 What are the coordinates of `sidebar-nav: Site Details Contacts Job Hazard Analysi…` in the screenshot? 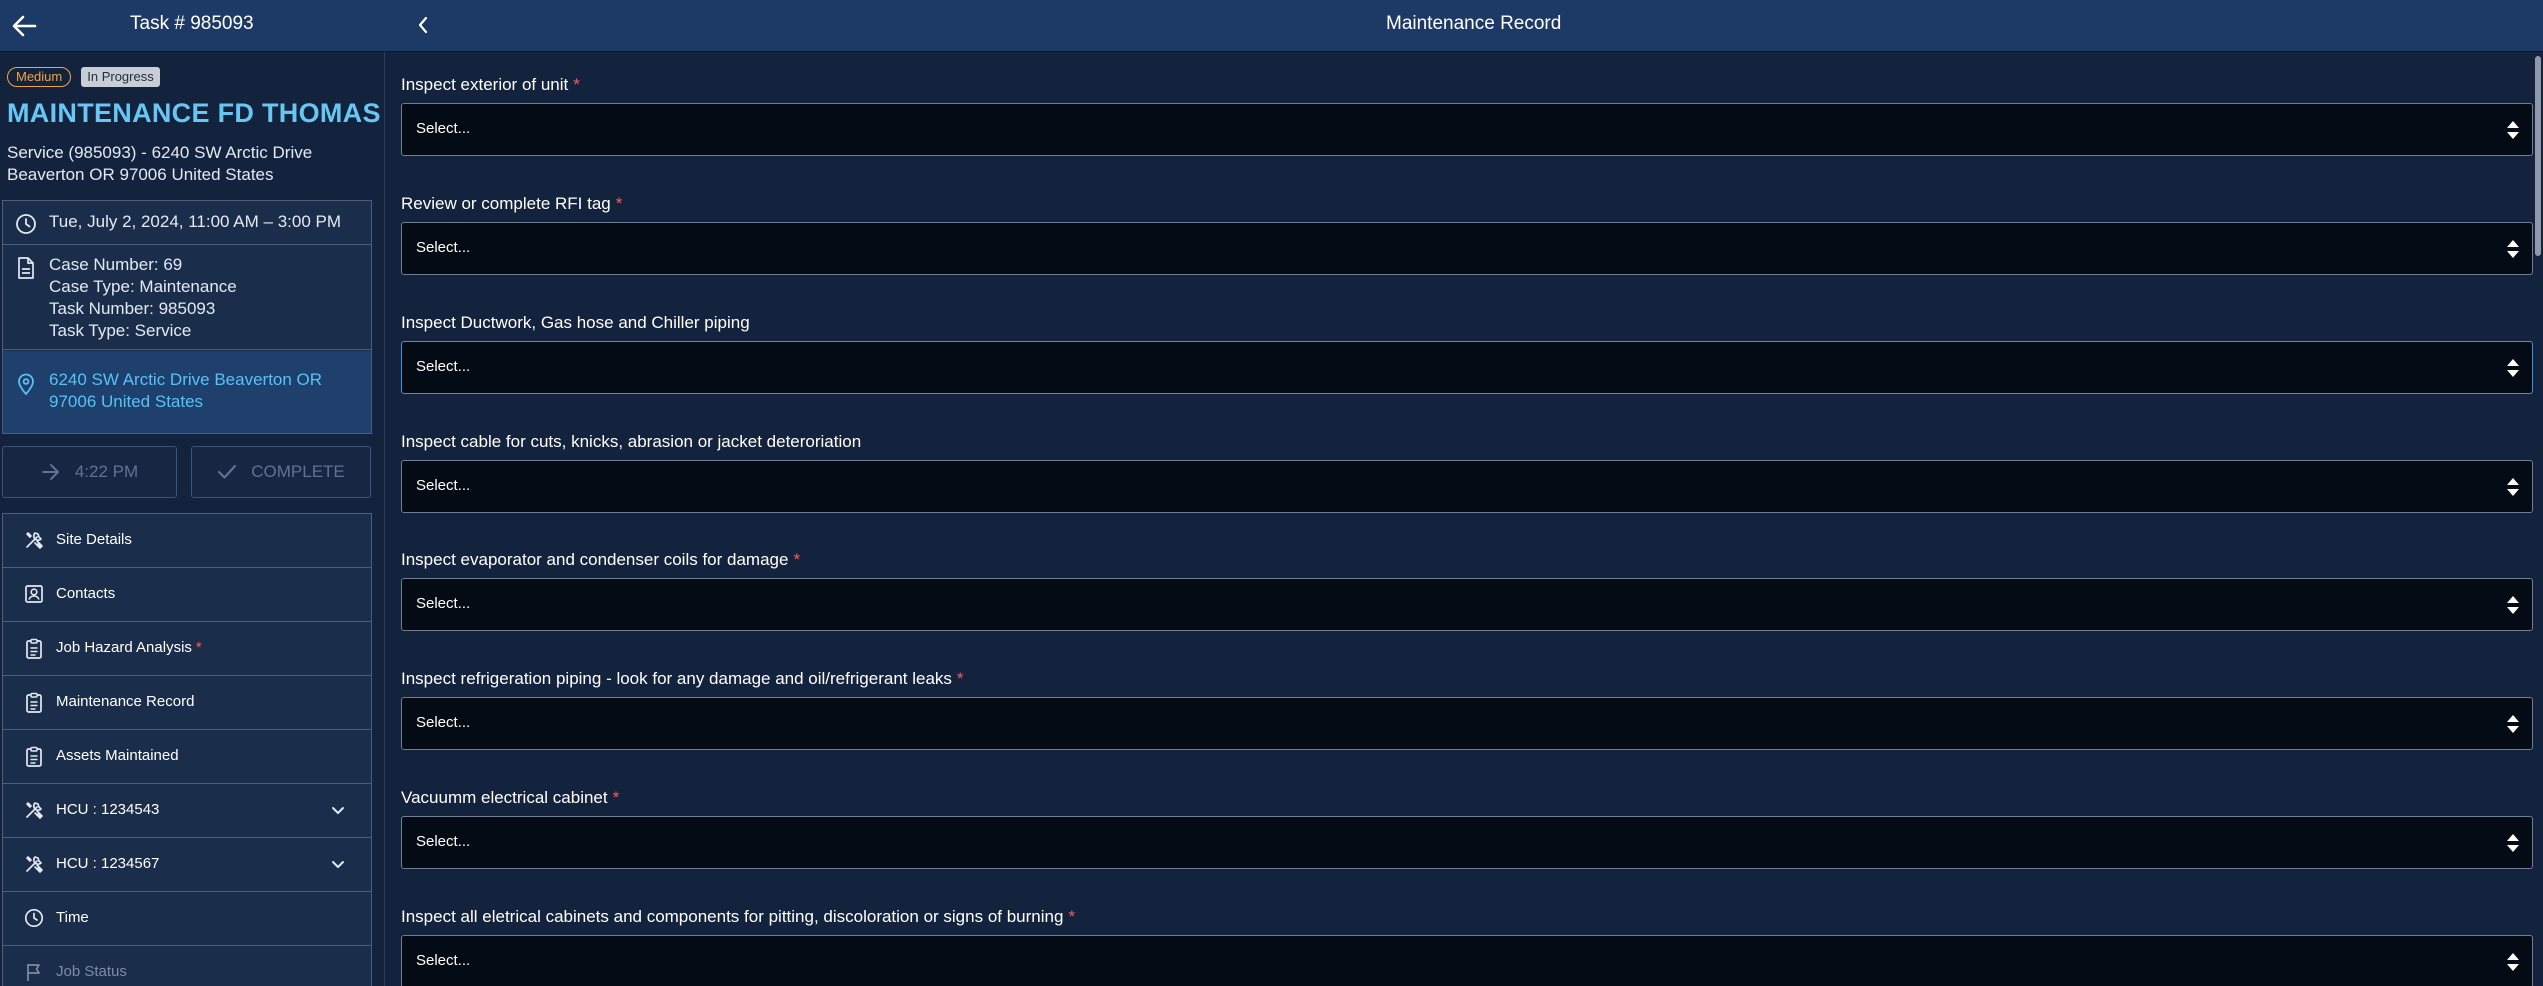 It's located at (187, 749).